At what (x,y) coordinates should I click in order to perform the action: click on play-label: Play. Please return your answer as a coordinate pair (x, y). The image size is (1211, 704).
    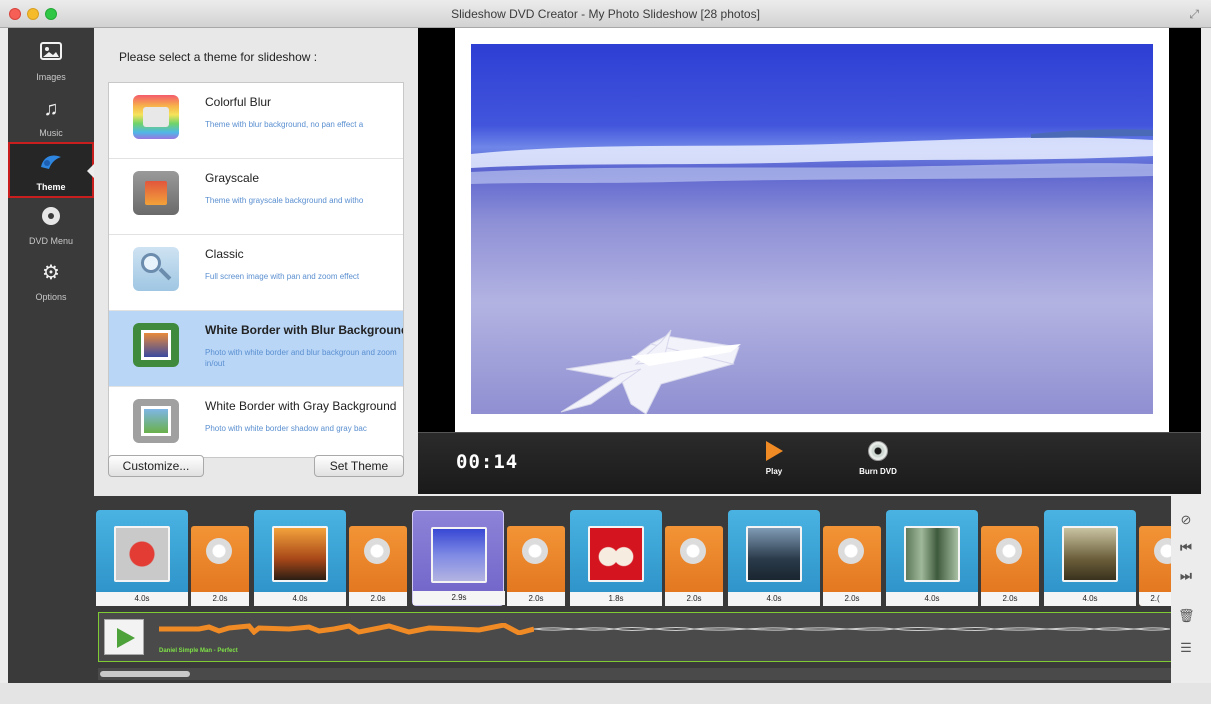
    Looking at the image, I should click on (774, 471).